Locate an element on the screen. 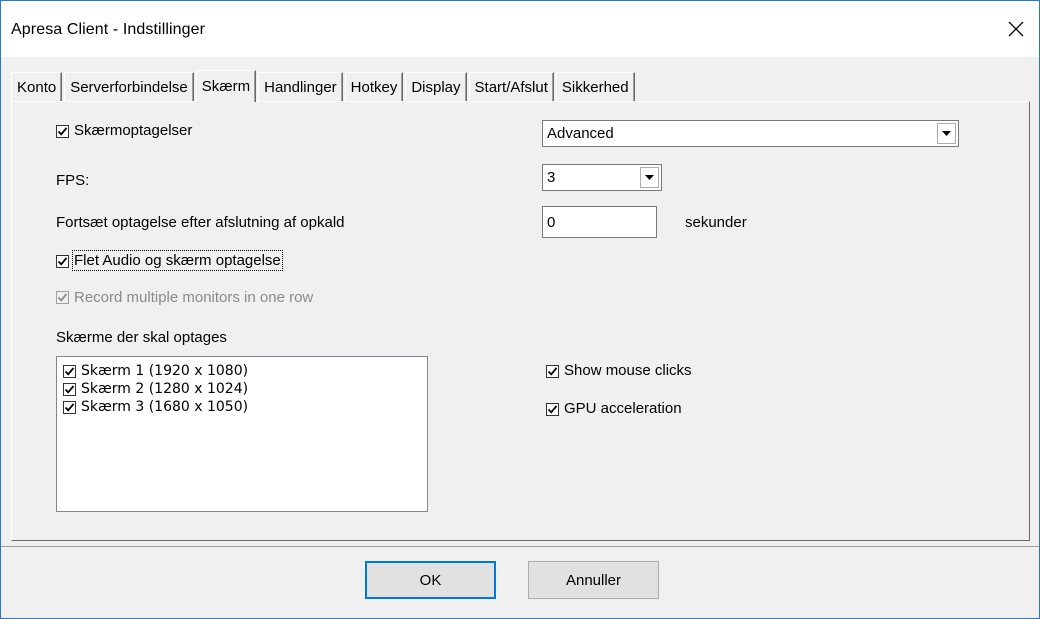 The image size is (1040, 619). recording-mode-select: Advanced is located at coordinates (750, 133).